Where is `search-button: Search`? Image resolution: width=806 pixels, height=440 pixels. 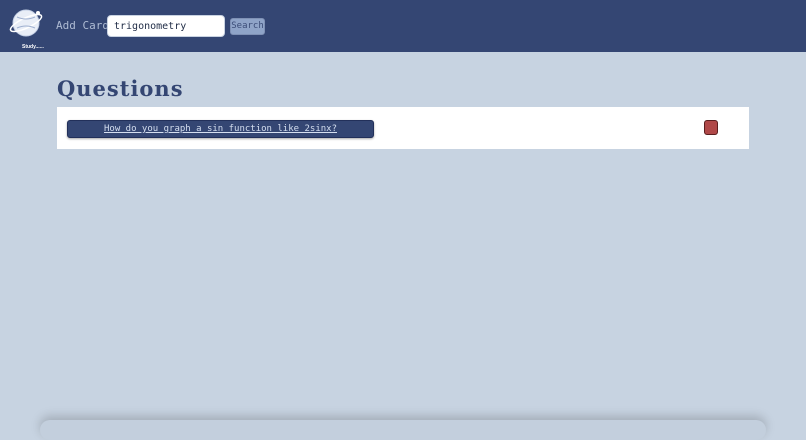
search-button: Search is located at coordinates (247, 26).